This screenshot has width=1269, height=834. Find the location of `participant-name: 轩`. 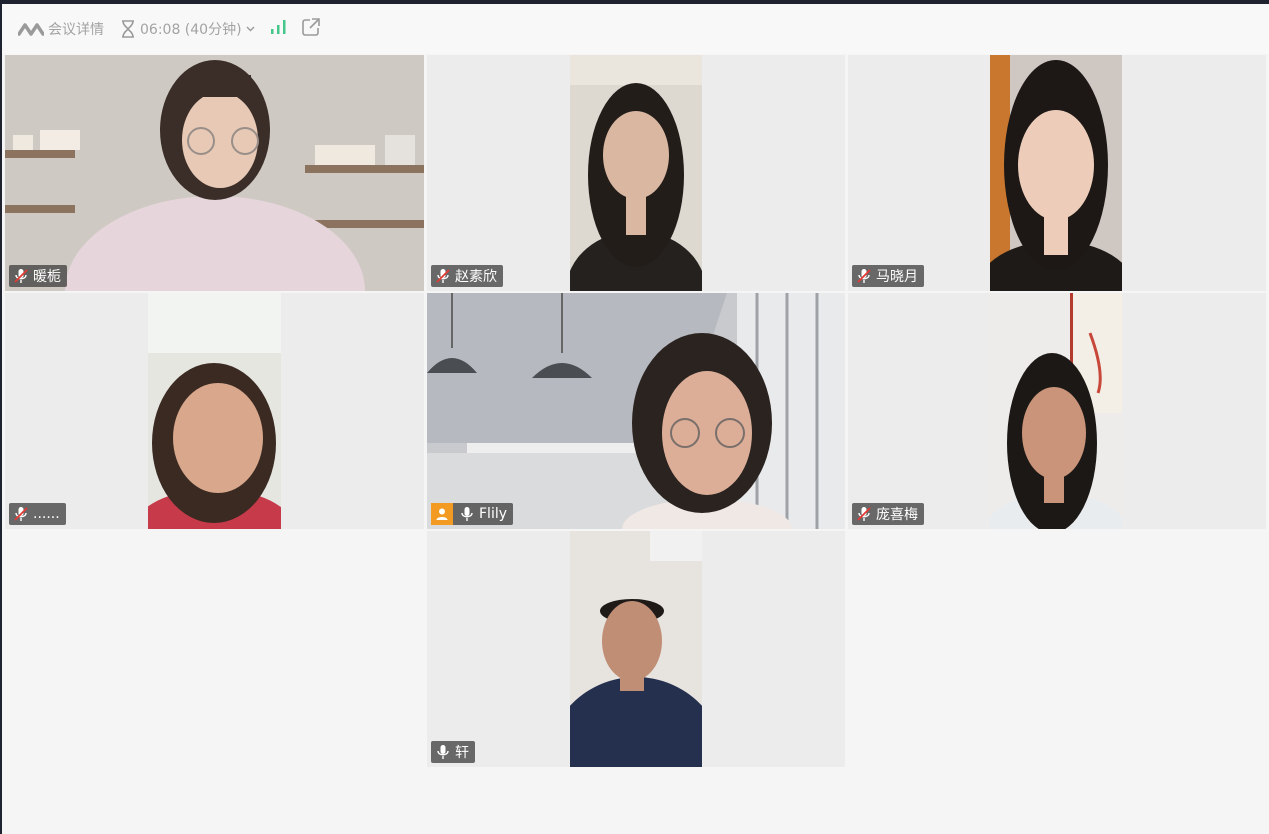

participant-name: 轩 is located at coordinates (462, 753).